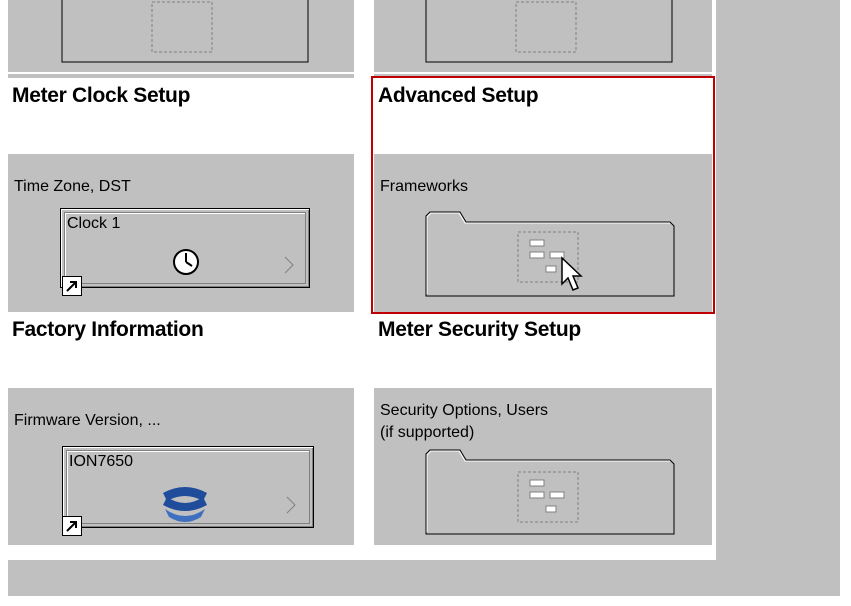 The image size is (851, 606). I want to click on clock-1-button: Clock 1, so click(185, 248).